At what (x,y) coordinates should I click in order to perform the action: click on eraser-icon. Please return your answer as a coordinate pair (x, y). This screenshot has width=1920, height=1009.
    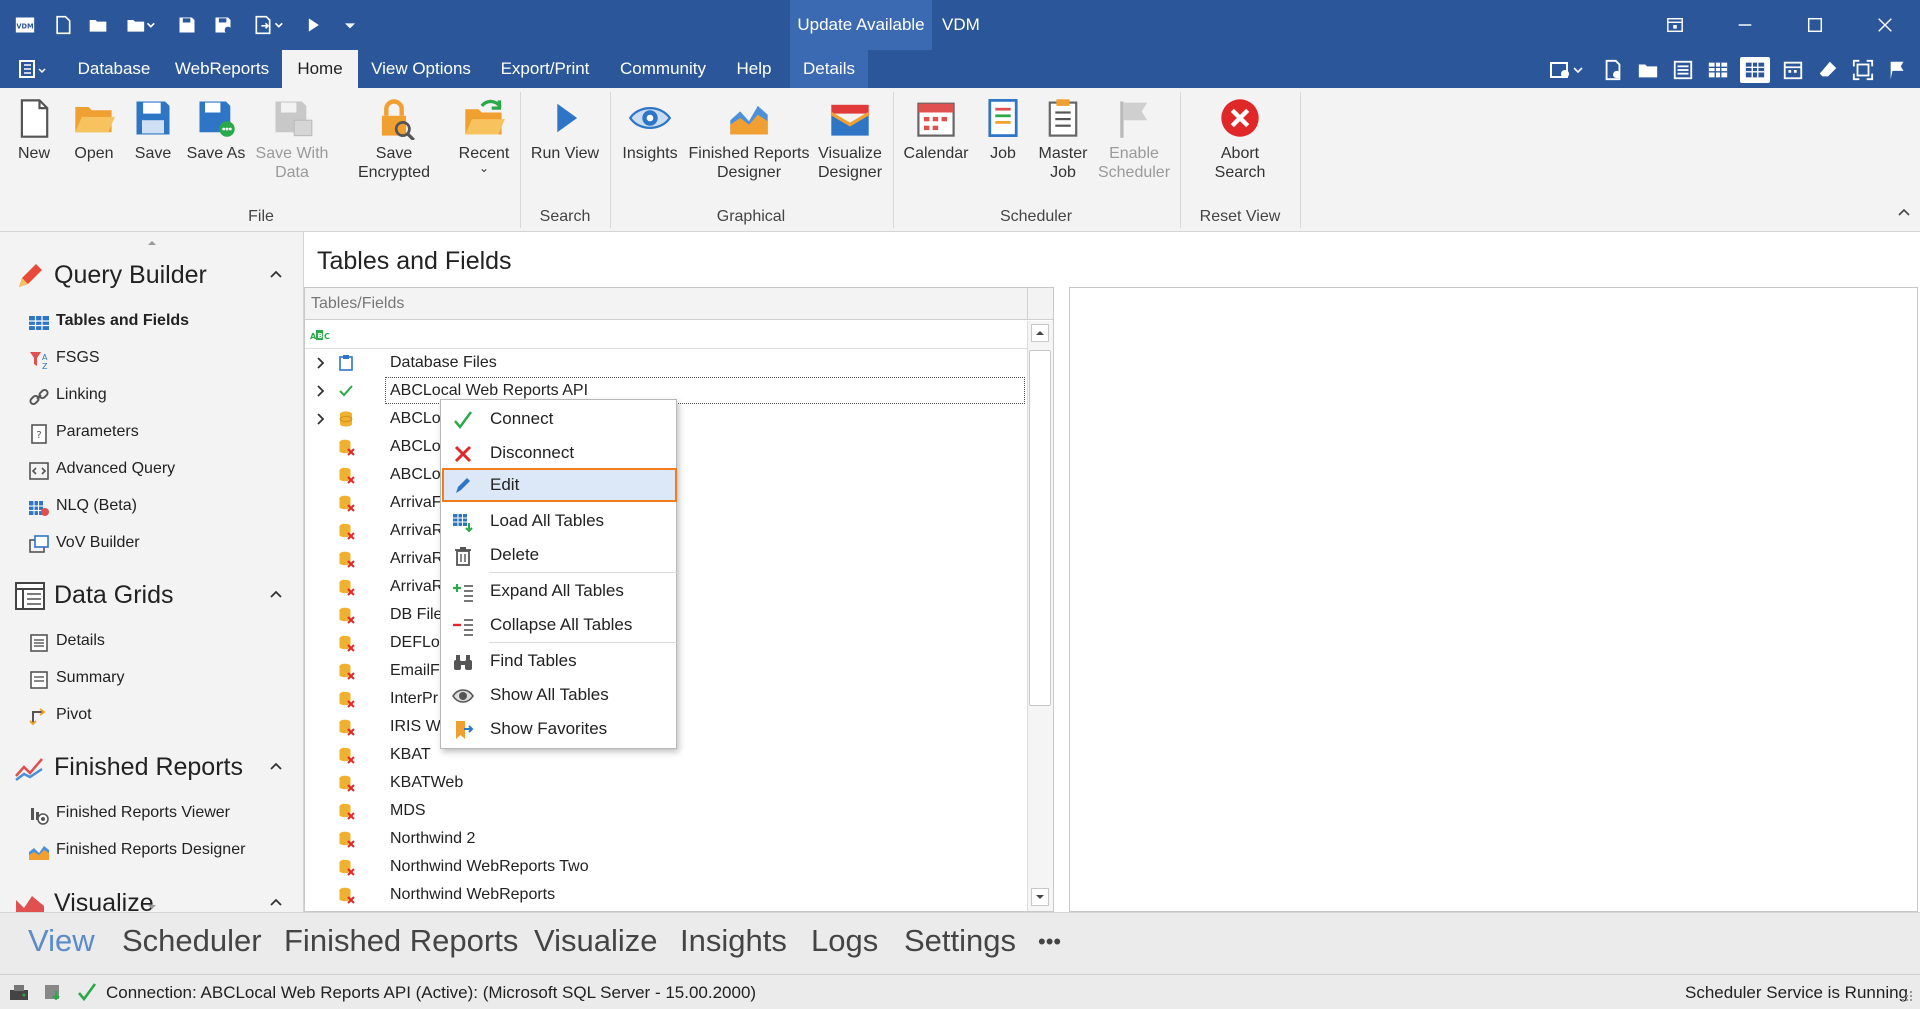
    Looking at the image, I should click on (1828, 70).